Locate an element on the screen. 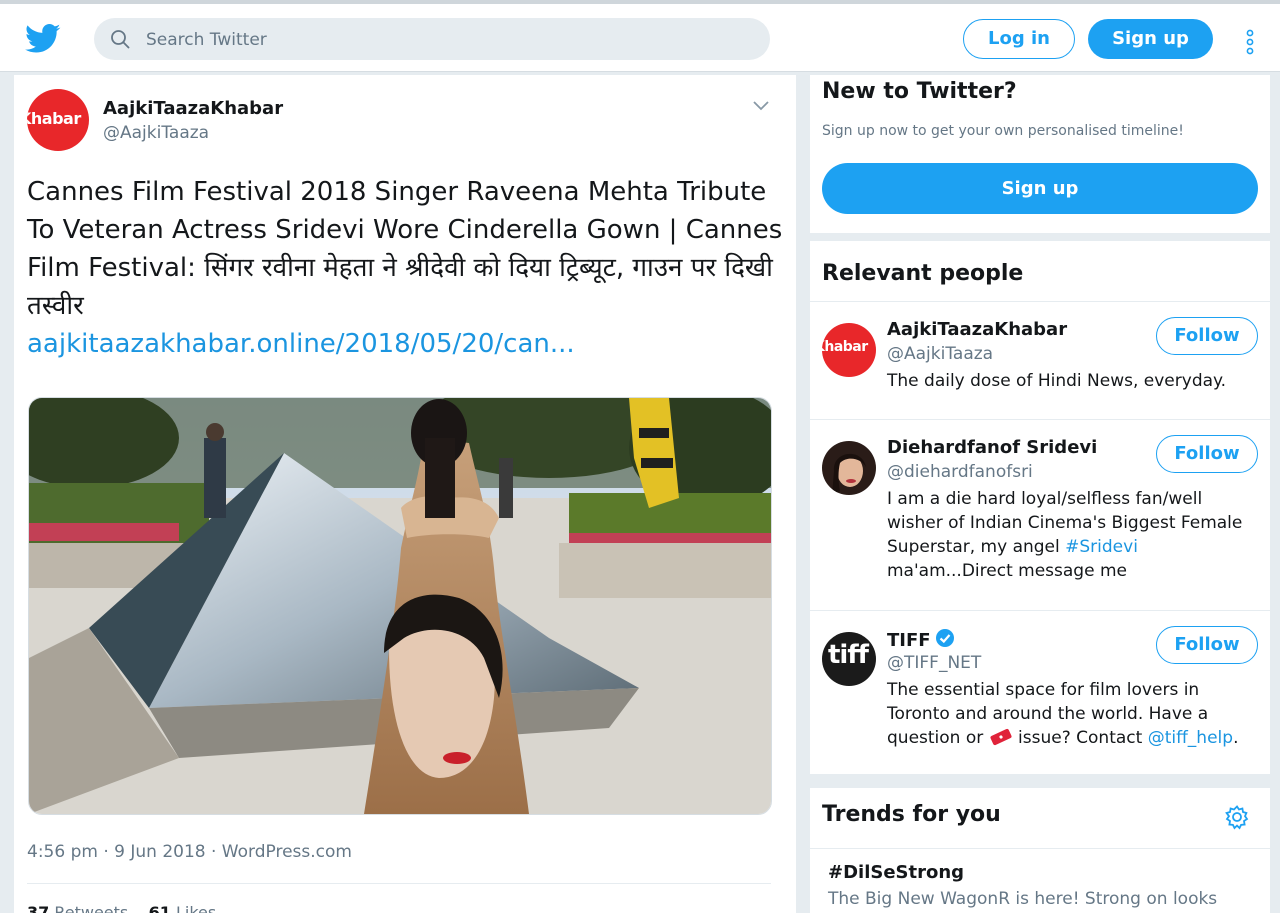  top-navigation-bar: Log in Sign up is located at coordinates (640, 36).